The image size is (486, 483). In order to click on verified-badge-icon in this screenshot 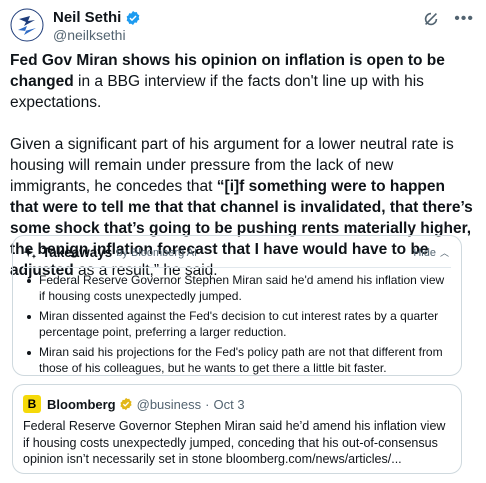, I will do `click(133, 17)`.